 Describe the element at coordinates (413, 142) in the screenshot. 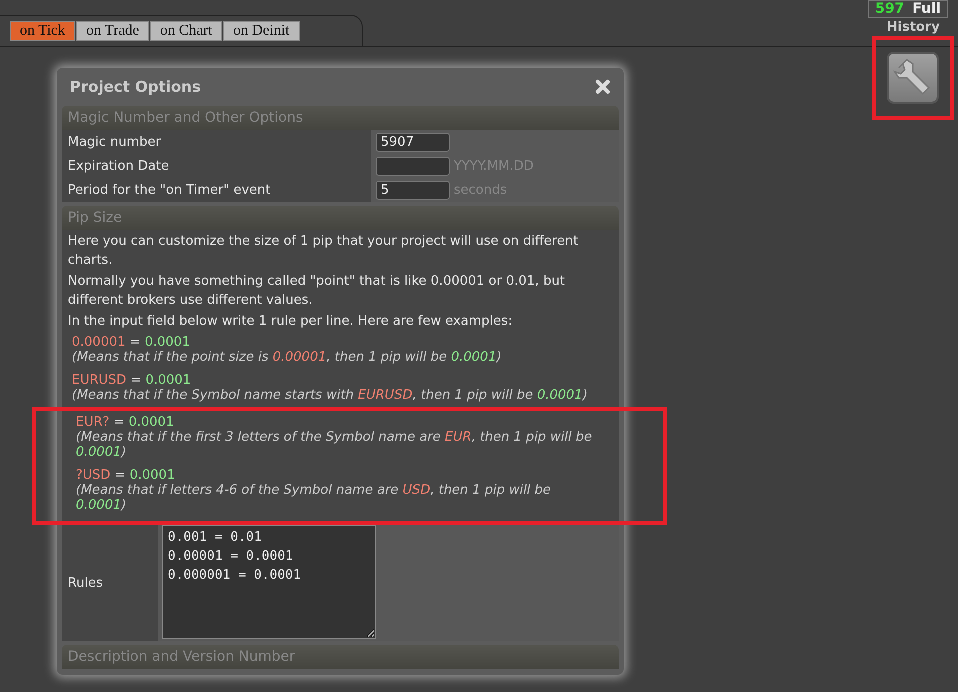

I see `input-field: 5907` at that location.